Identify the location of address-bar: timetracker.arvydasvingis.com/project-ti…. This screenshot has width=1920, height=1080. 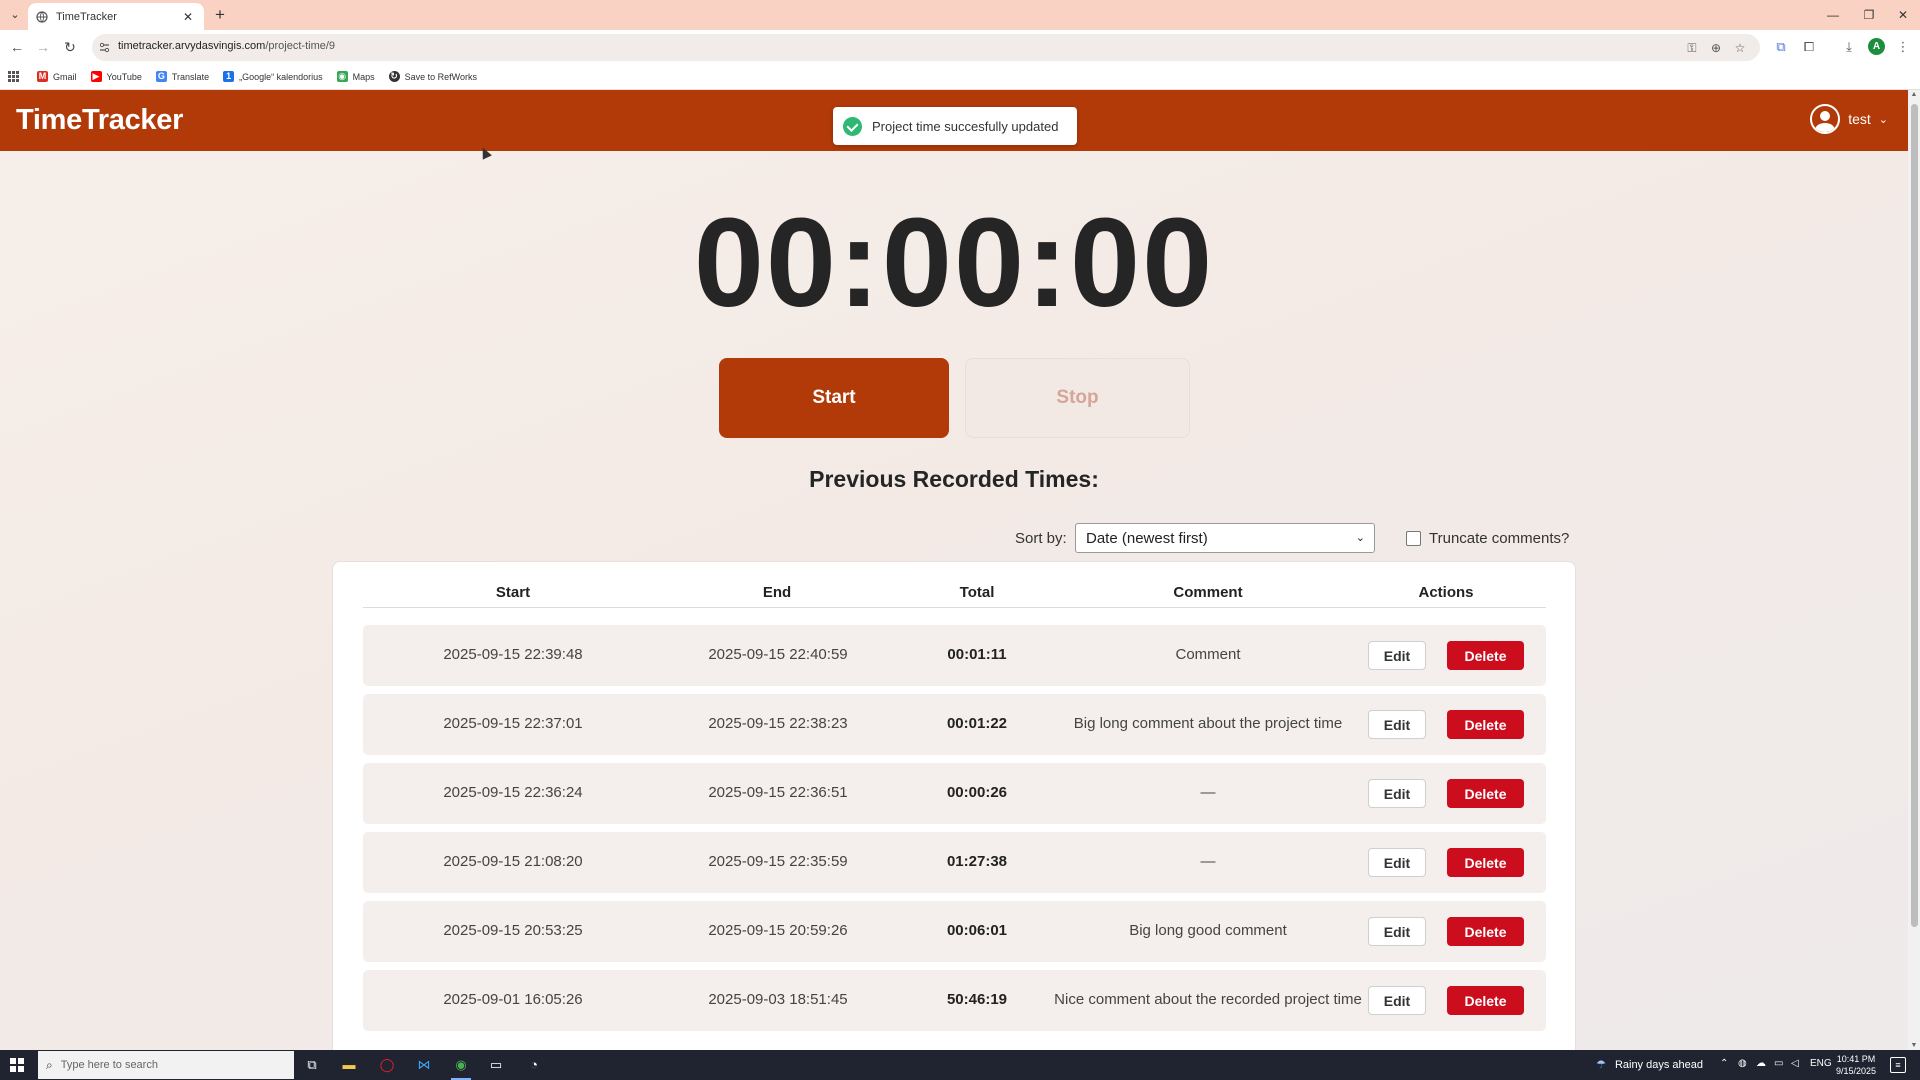
(926, 47).